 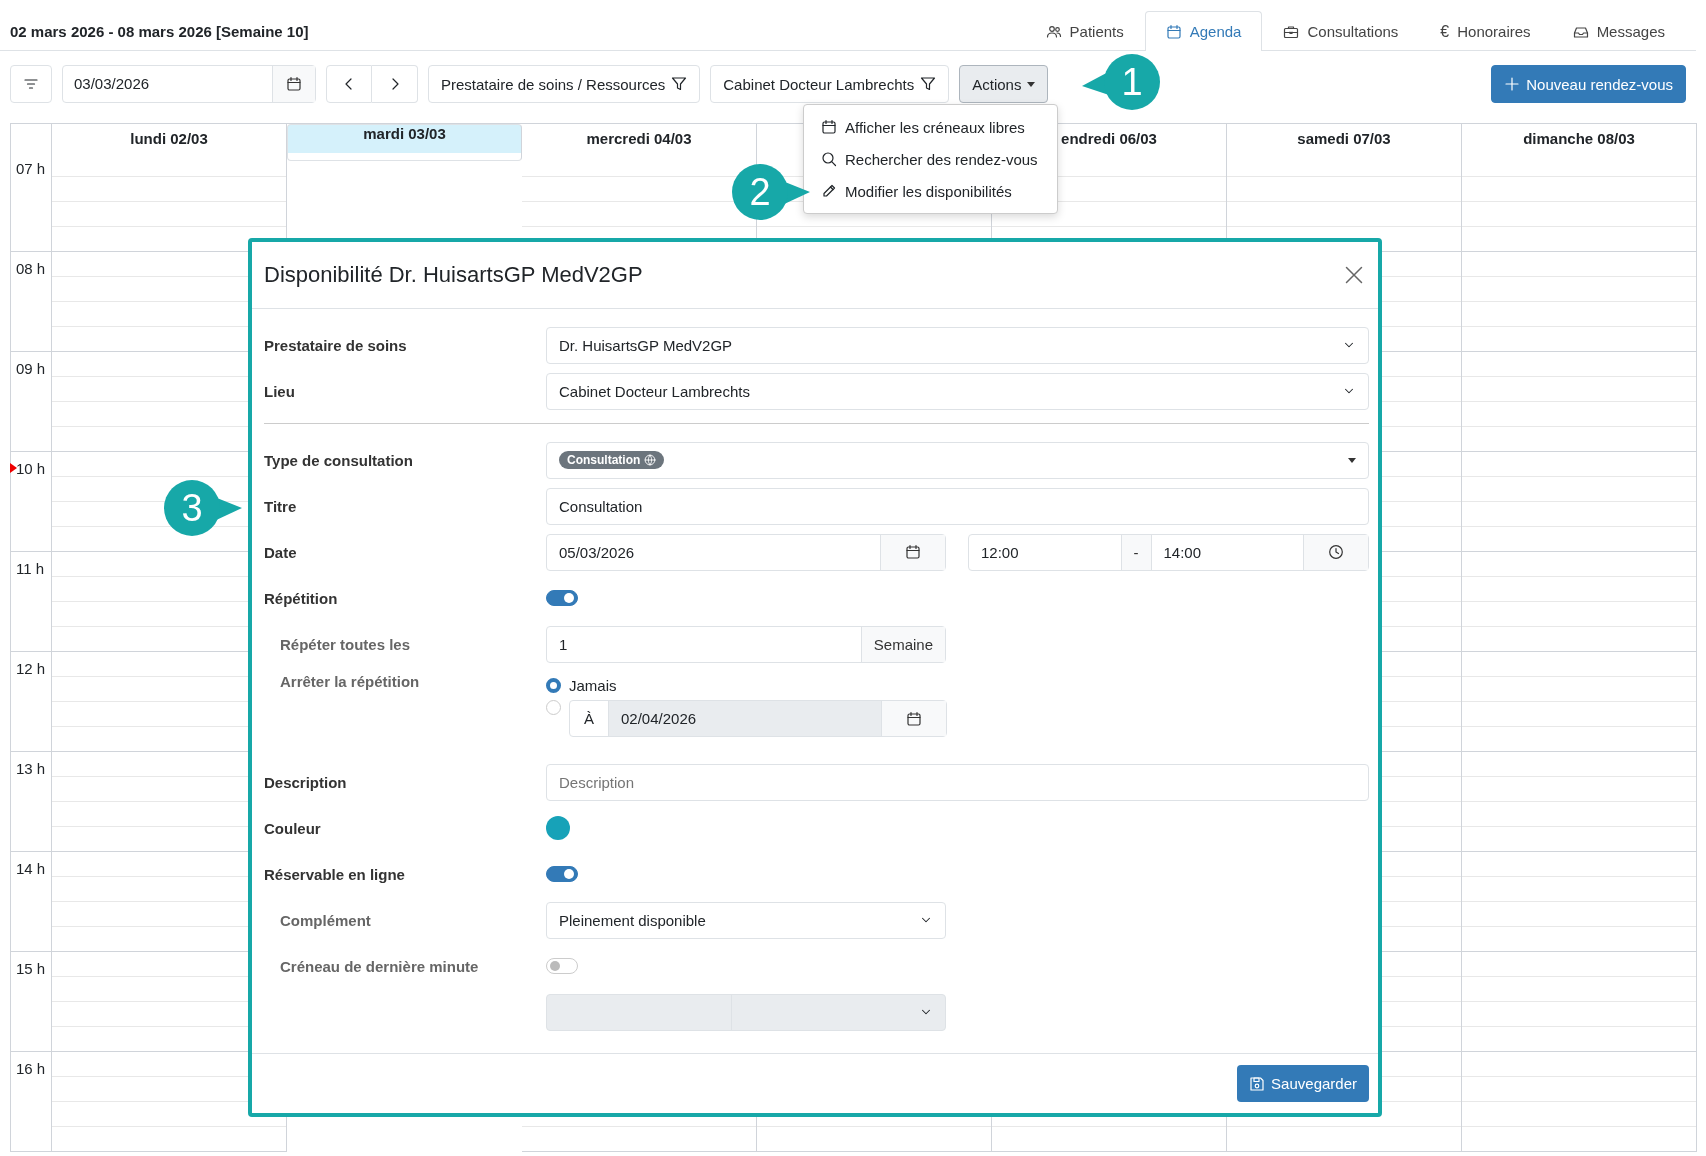 What do you see at coordinates (31, 168) in the screenshot?
I see `hour-label: 07 h` at bounding box center [31, 168].